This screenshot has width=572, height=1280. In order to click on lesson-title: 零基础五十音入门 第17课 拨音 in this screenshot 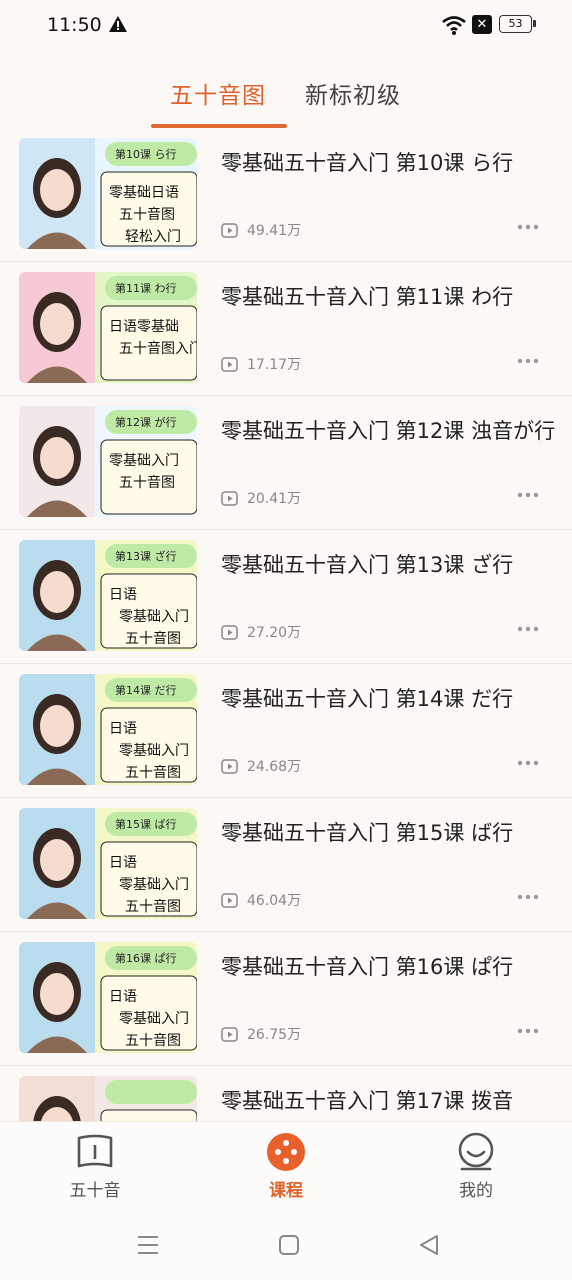, I will do `click(388, 1101)`.